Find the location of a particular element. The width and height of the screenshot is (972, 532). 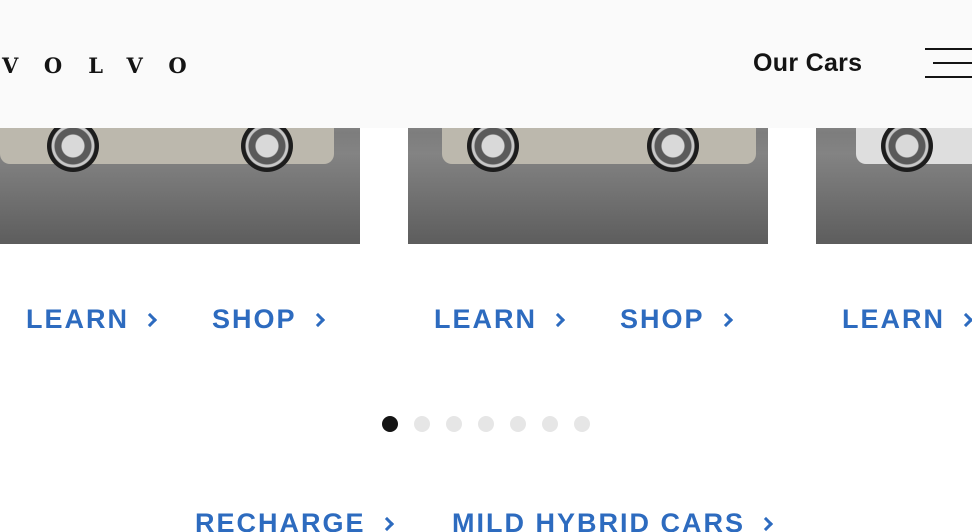

category-links: RECHARGE MILD HYBRID CARS is located at coordinates (486, 520).